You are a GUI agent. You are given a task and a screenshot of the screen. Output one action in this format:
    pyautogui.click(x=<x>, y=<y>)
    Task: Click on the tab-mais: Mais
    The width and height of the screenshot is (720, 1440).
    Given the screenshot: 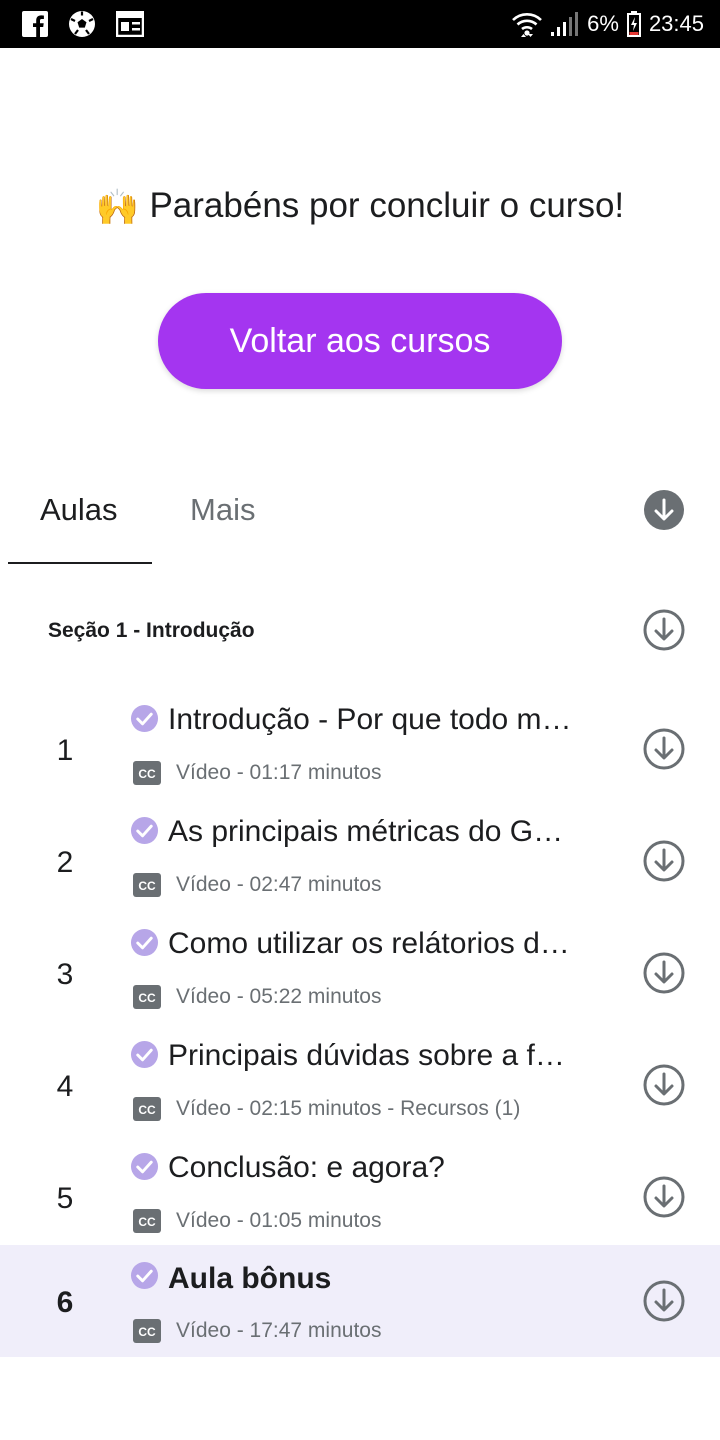 What is the action you would take?
    pyautogui.click(x=222, y=510)
    